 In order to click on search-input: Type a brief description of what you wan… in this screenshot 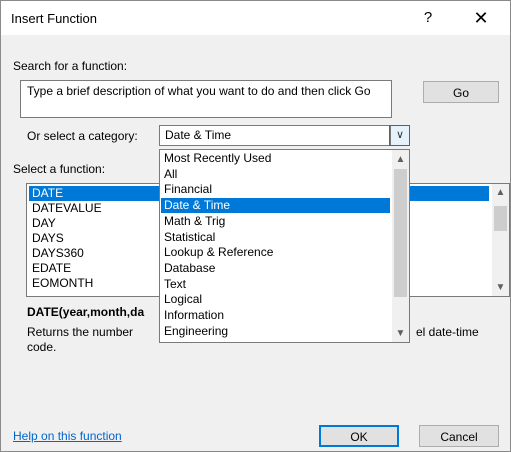, I will do `click(206, 99)`.